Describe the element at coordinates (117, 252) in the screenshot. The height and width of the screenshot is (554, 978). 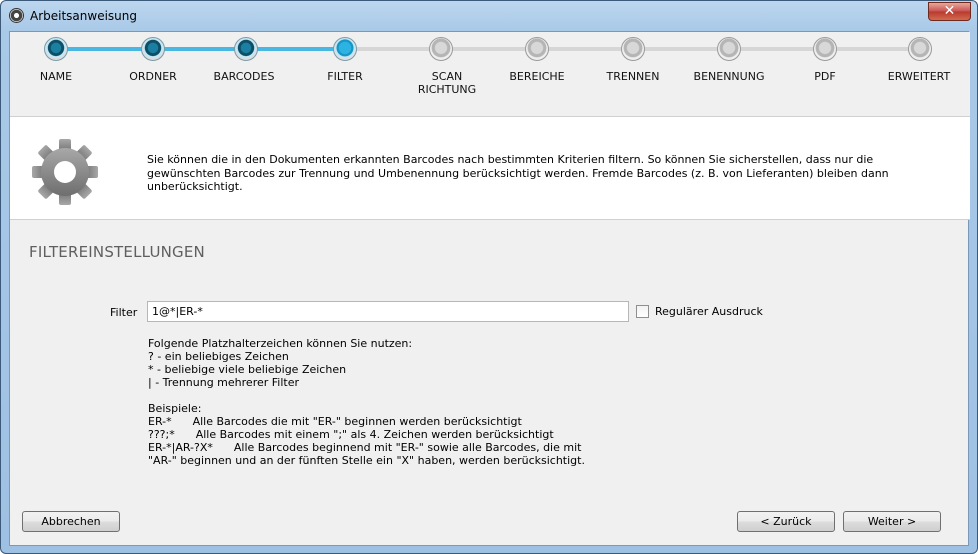
I see `section-title: FILTEREINSTELLUNGEN` at that location.